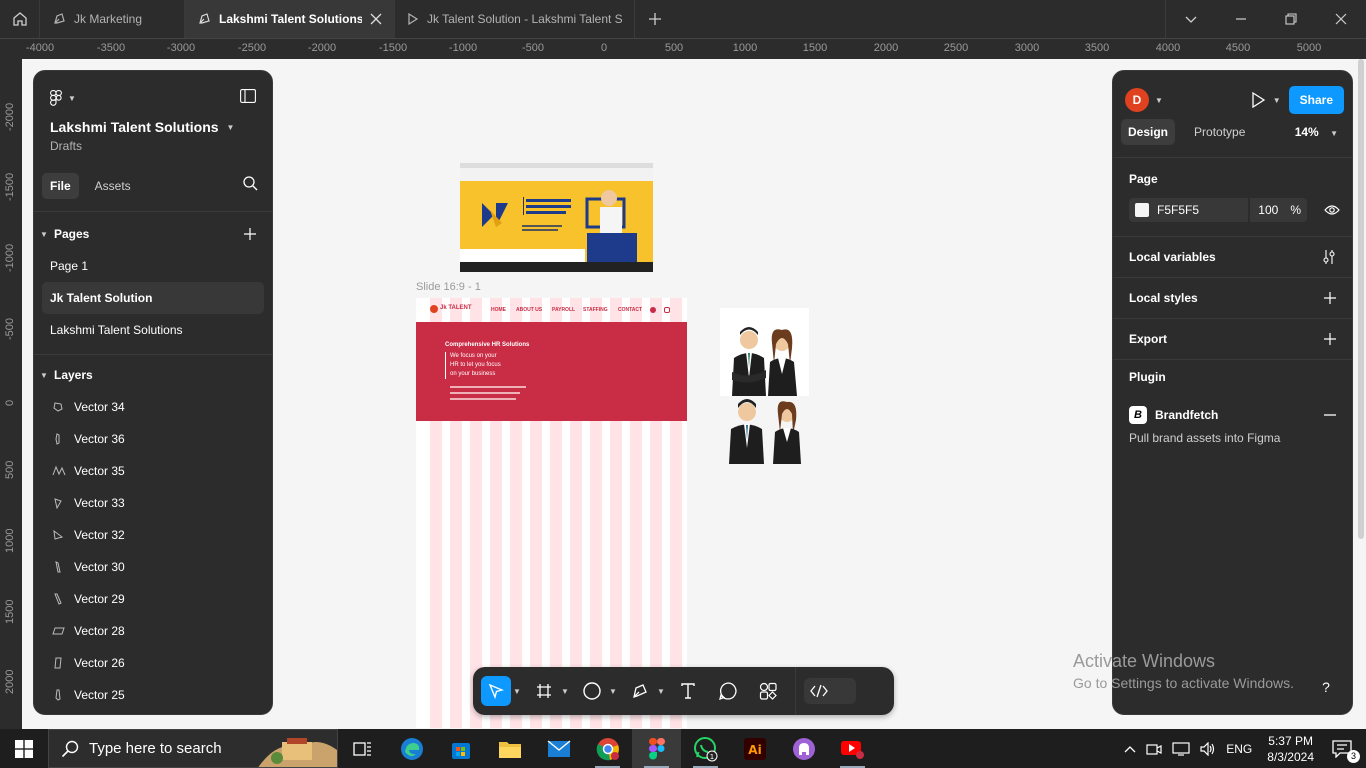 The width and height of the screenshot is (1366, 768). What do you see at coordinates (290, 19) in the screenshot?
I see `tab-lakshmi-talent-solutions: Lakshmi Talent Solutions` at bounding box center [290, 19].